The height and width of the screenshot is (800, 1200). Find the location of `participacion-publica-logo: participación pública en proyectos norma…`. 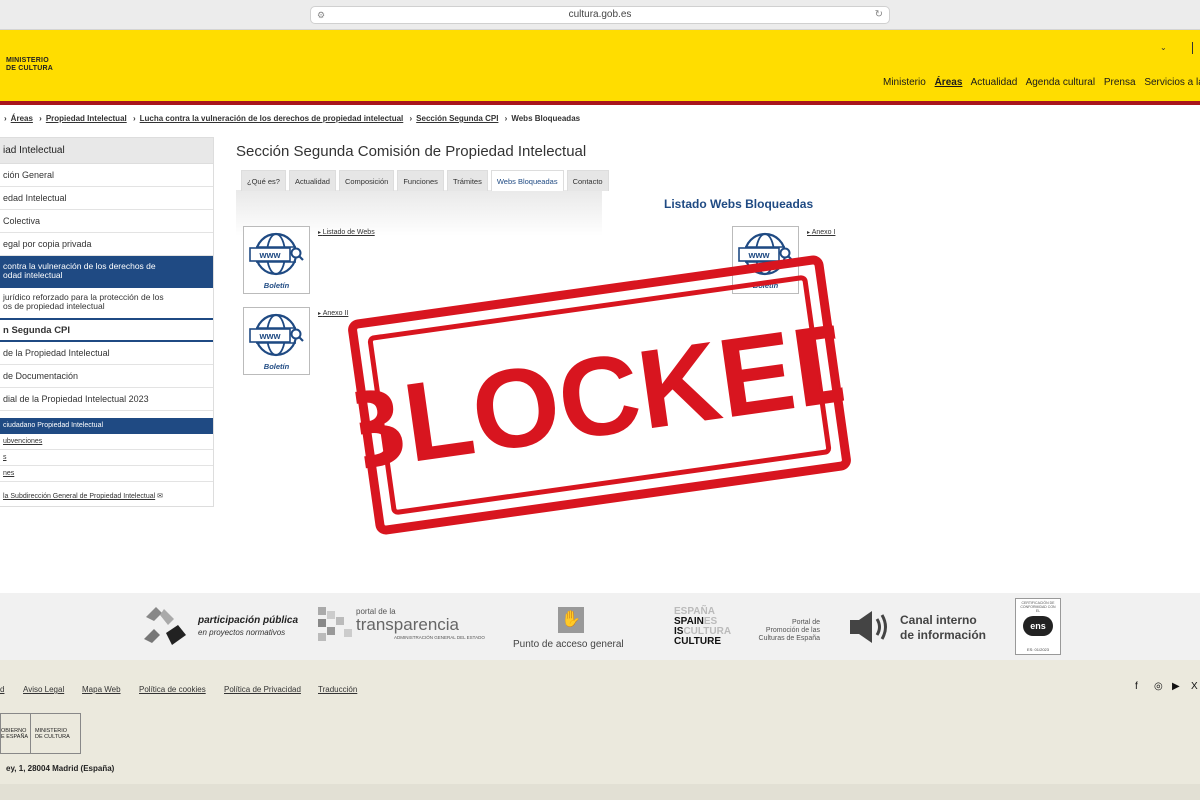

participacion-publica-logo: participación pública en proyectos norma… is located at coordinates (222, 626).